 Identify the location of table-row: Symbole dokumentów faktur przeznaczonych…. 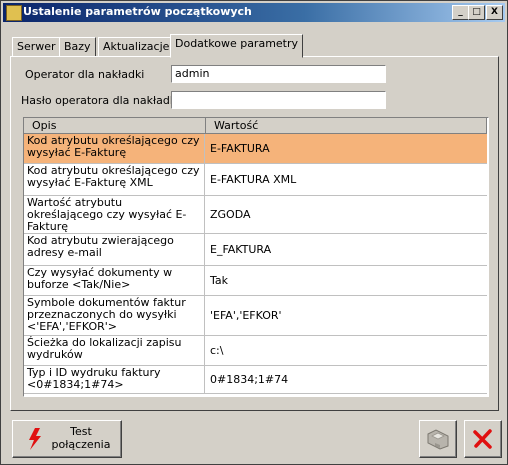
(255, 316).